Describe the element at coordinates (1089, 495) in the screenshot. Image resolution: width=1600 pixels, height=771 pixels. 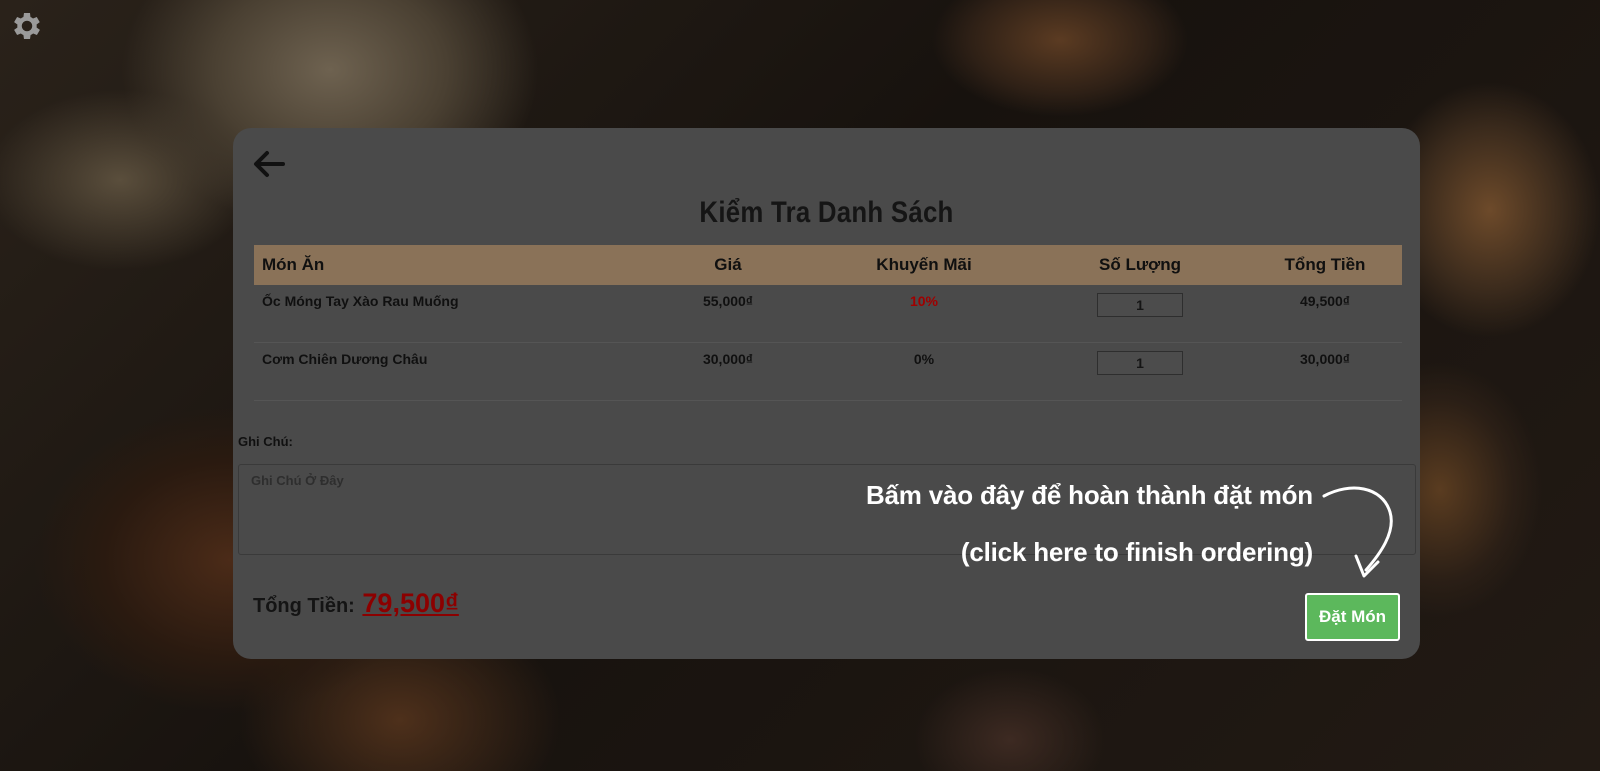
I see `order-hint-vietnamese: Bấm vào đây để hoàn thành đặt món` at that location.